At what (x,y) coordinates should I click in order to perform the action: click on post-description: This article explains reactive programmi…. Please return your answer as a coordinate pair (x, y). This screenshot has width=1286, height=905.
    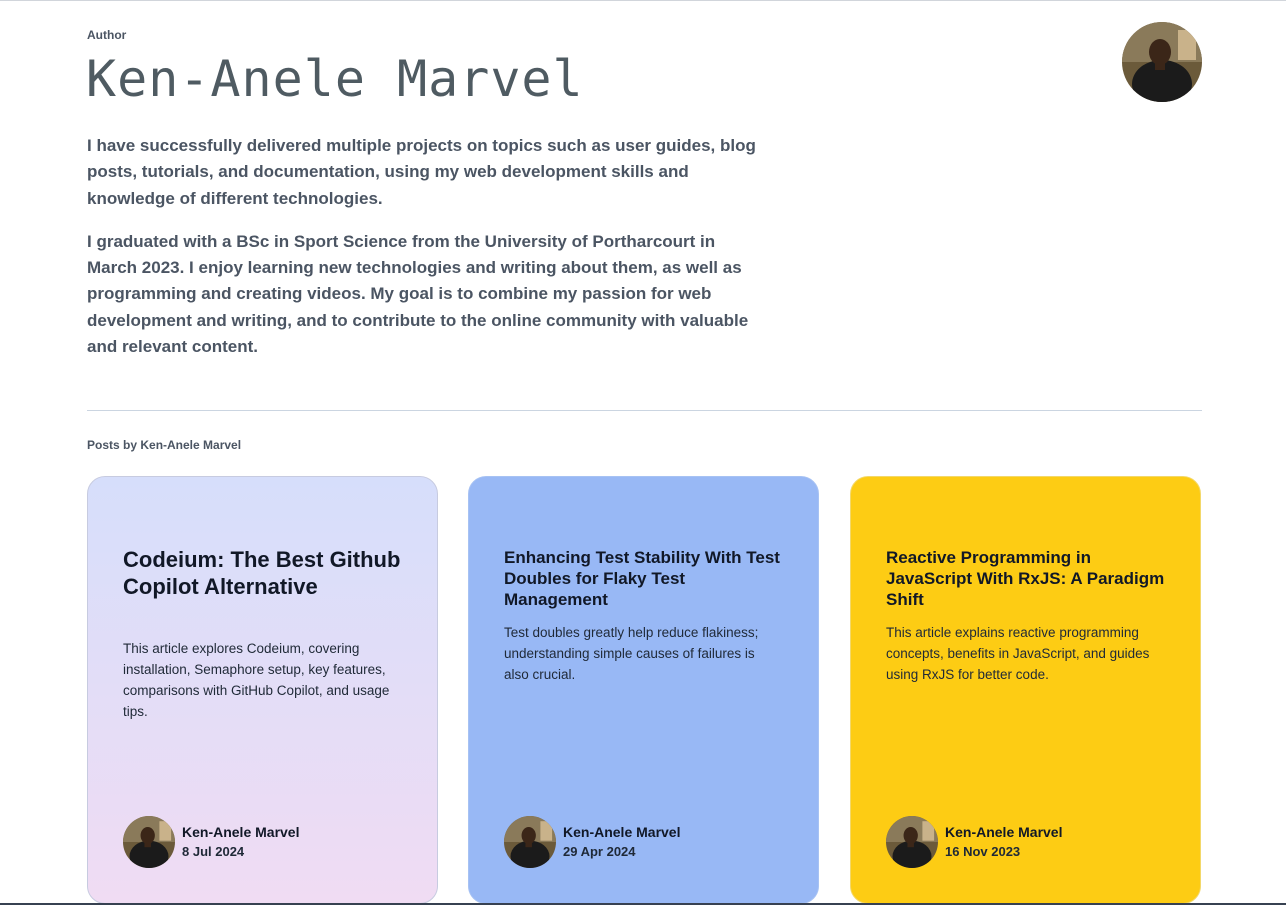
    Looking at the image, I should click on (1018, 653).